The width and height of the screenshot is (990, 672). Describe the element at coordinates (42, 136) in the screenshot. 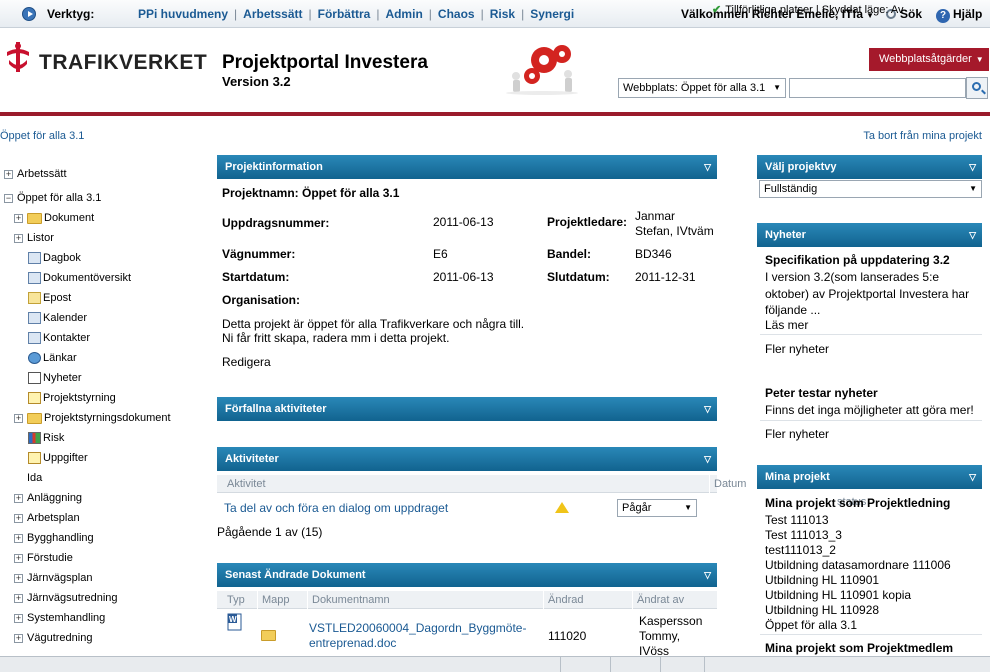

I see `breadcrumb: Öppet för alla 3.1` at that location.